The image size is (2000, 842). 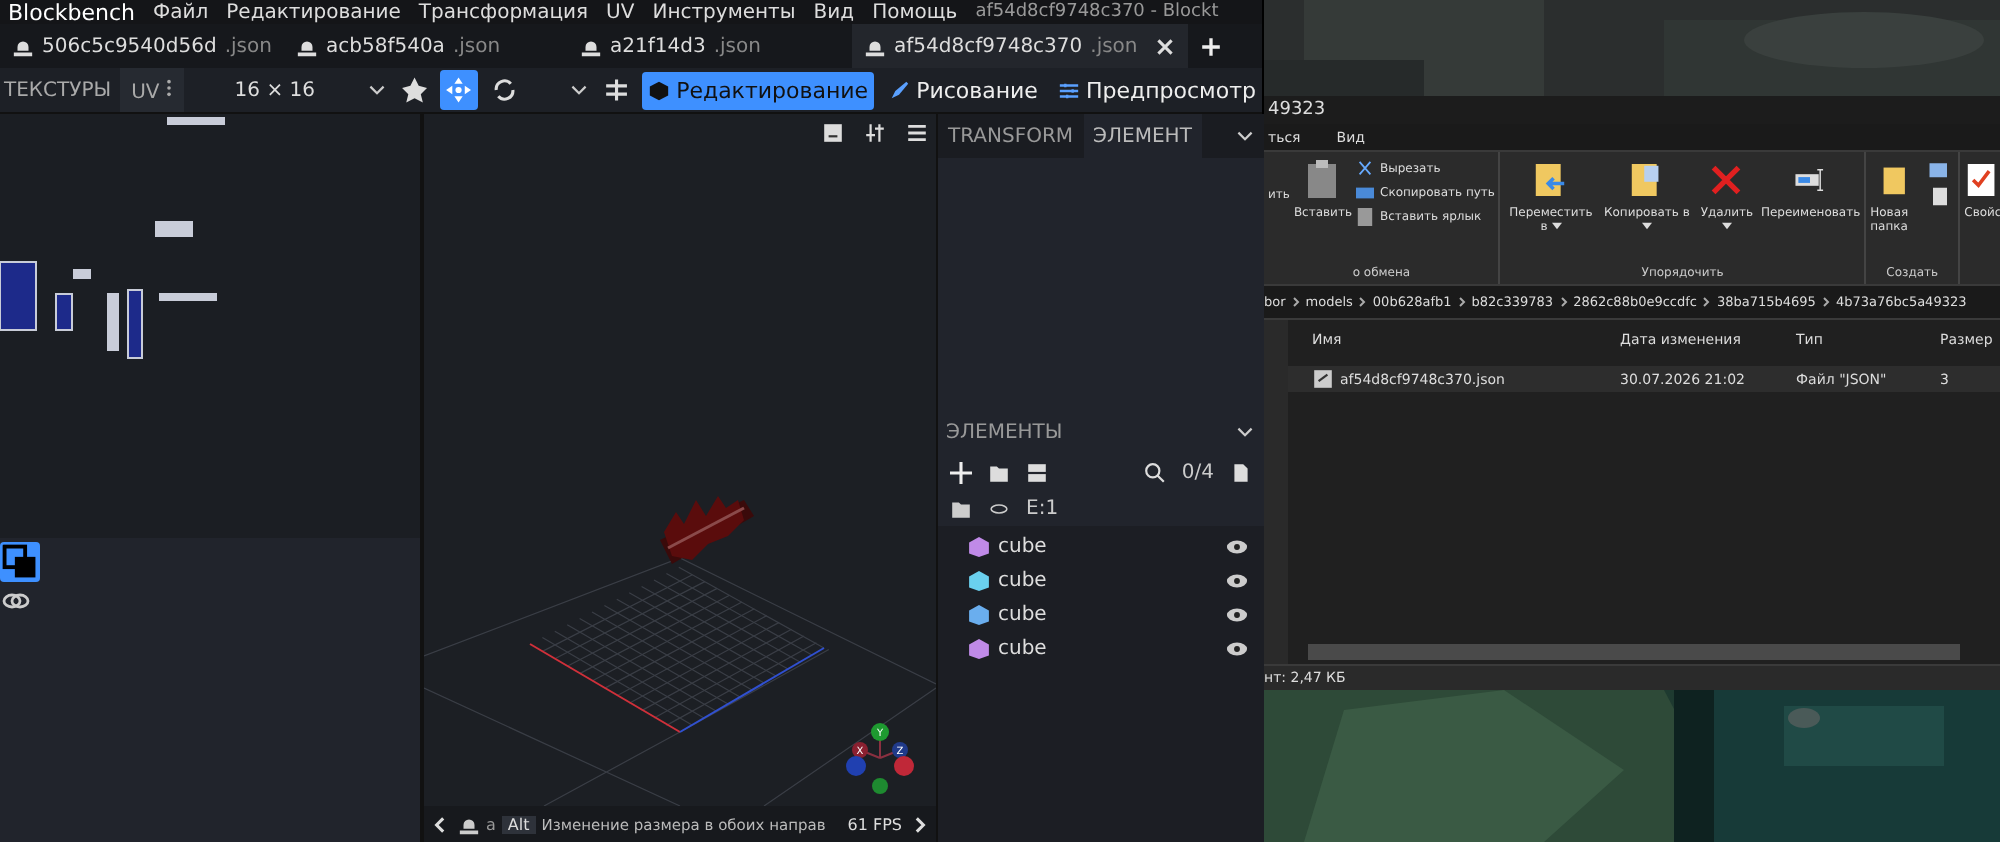 I want to click on clipboard-icon, so click(x=1322, y=180).